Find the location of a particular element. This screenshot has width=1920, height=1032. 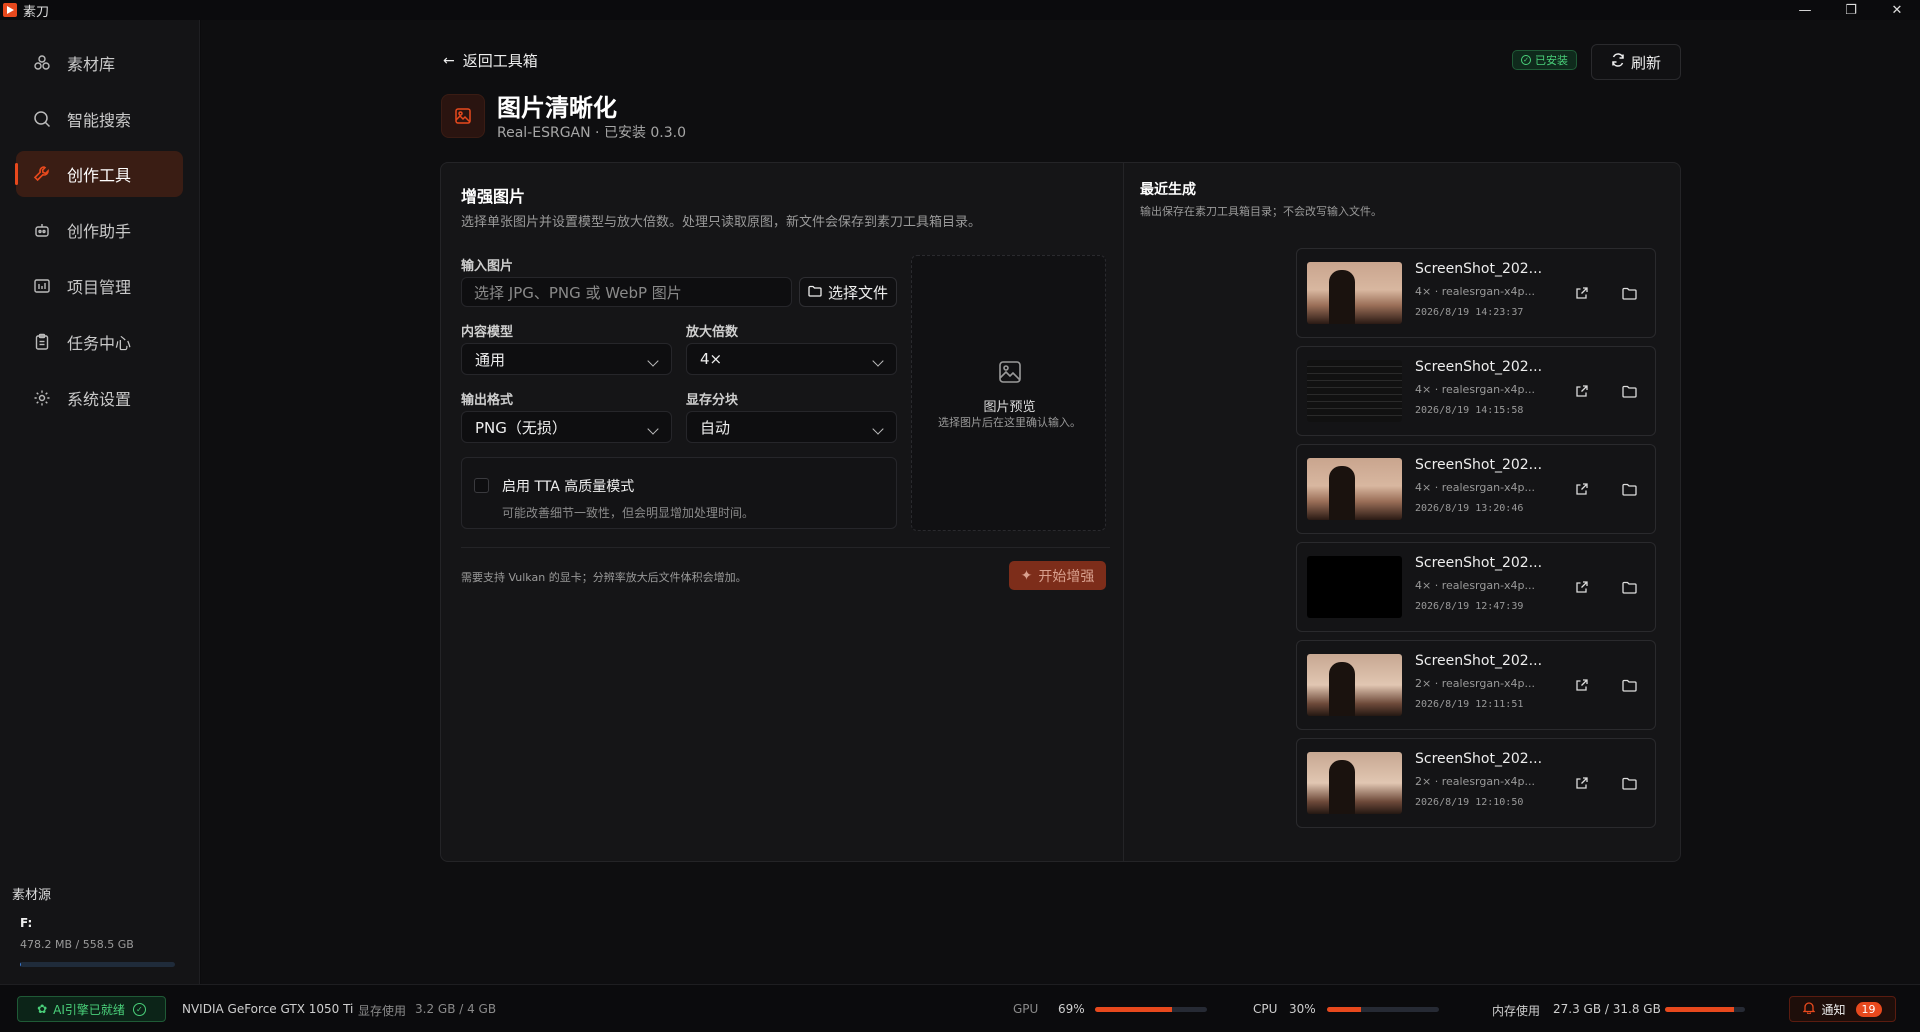

drive-usage: 478.2 MB / 558.5 GB is located at coordinates (77, 944).